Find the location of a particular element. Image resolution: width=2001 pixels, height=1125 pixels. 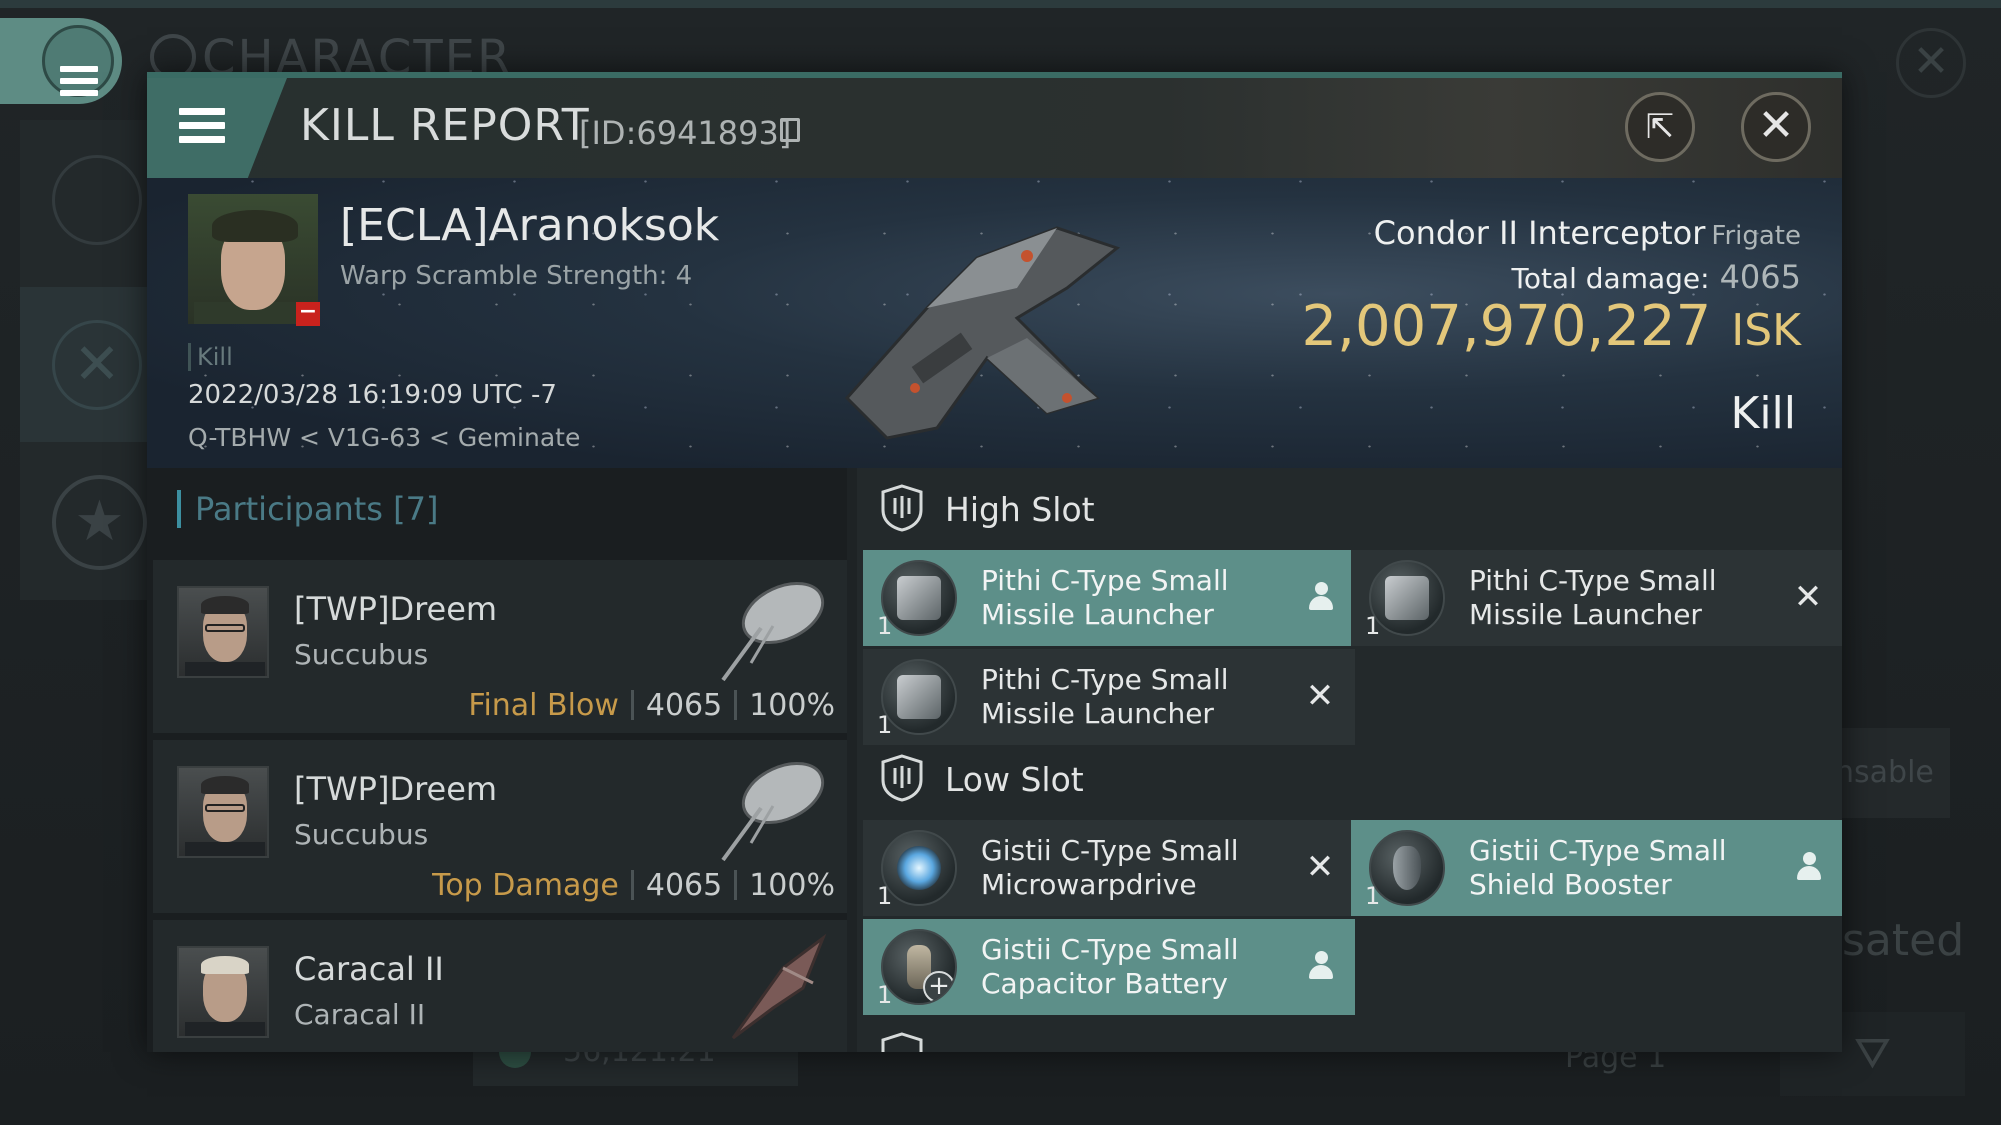

sidebar-combat-tab: ✕ is located at coordinates (85, 364).